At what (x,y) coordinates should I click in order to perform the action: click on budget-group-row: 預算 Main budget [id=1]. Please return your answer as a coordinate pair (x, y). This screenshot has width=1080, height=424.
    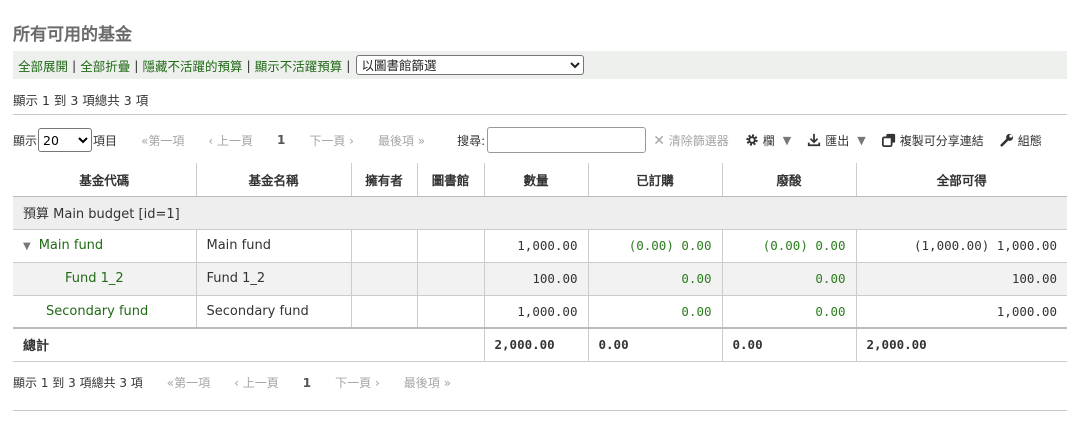
    Looking at the image, I should click on (540, 213).